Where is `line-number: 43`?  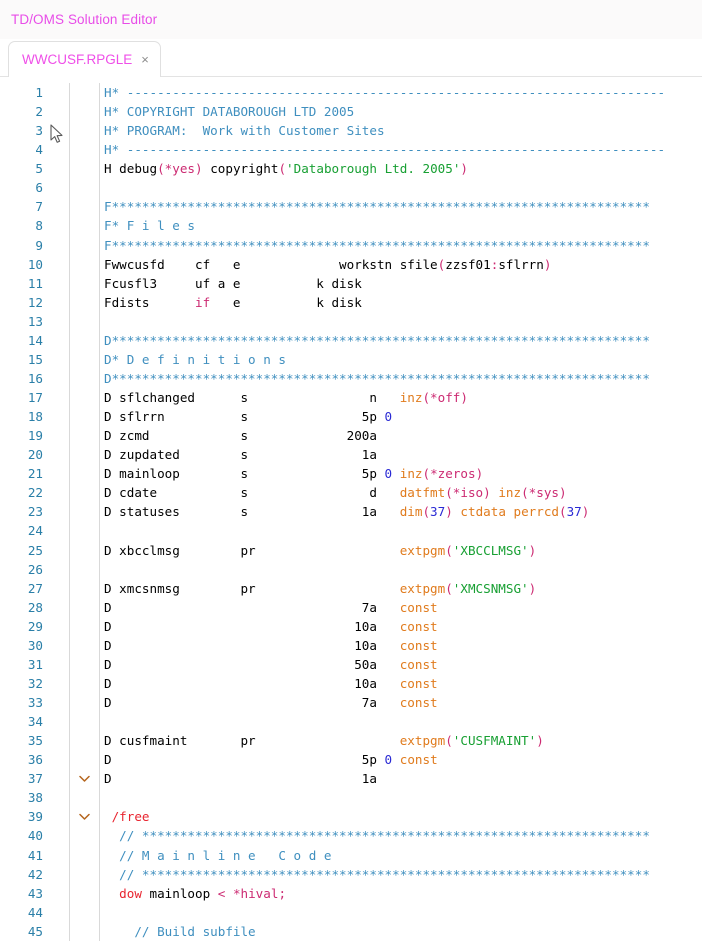 line-number: 43 is located at coordinates (35, 893).